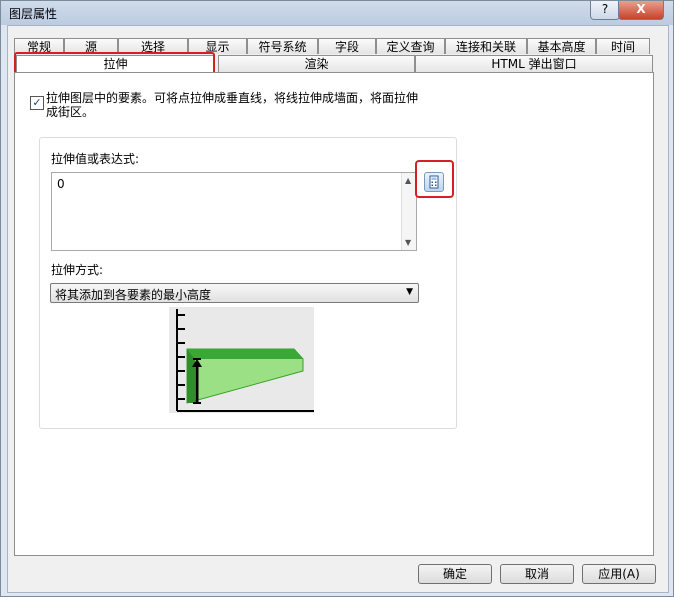 This screenshot has width=674, height=597. Describe the element at coordinates (241, 360) in the screenshot. I see `extrusion-illustration` at that location.